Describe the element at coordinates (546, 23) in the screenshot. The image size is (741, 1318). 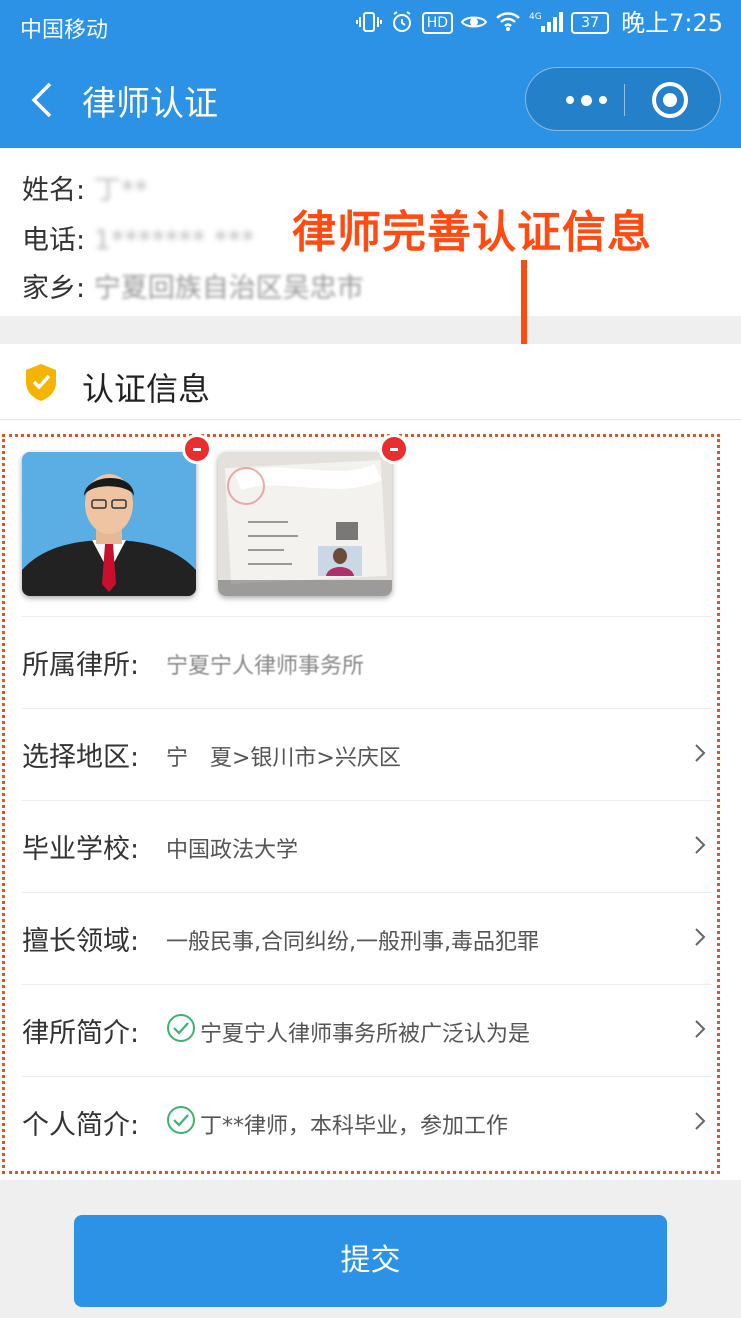
I see `signal-icon: 4G` at that location.